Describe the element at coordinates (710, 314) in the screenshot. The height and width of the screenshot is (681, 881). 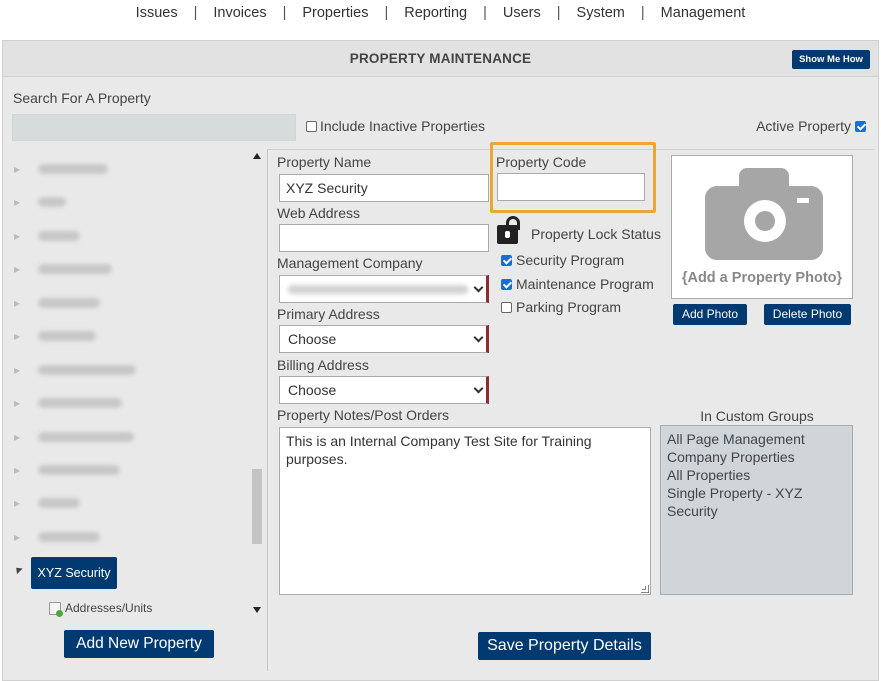
I see `add-photo-button: Add Photo` at that location.